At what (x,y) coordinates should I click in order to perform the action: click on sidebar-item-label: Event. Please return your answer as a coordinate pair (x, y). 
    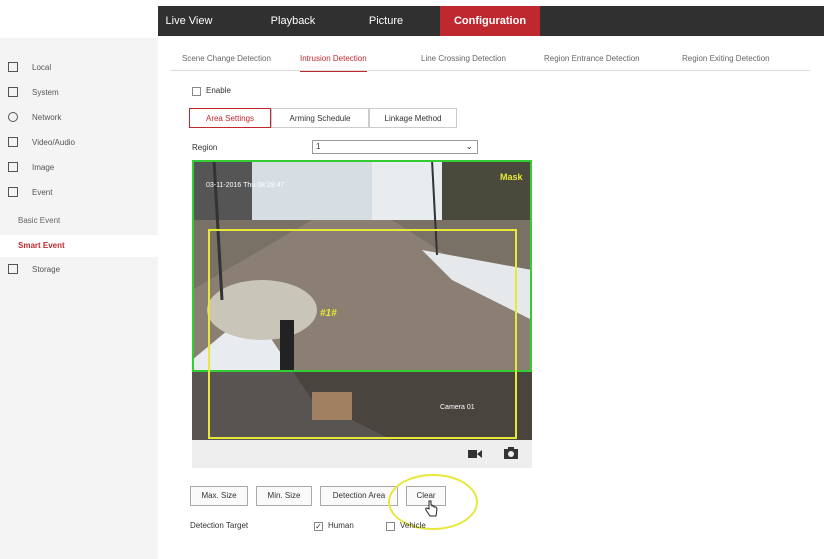
    Looking at the image, I should click on (42, 192).